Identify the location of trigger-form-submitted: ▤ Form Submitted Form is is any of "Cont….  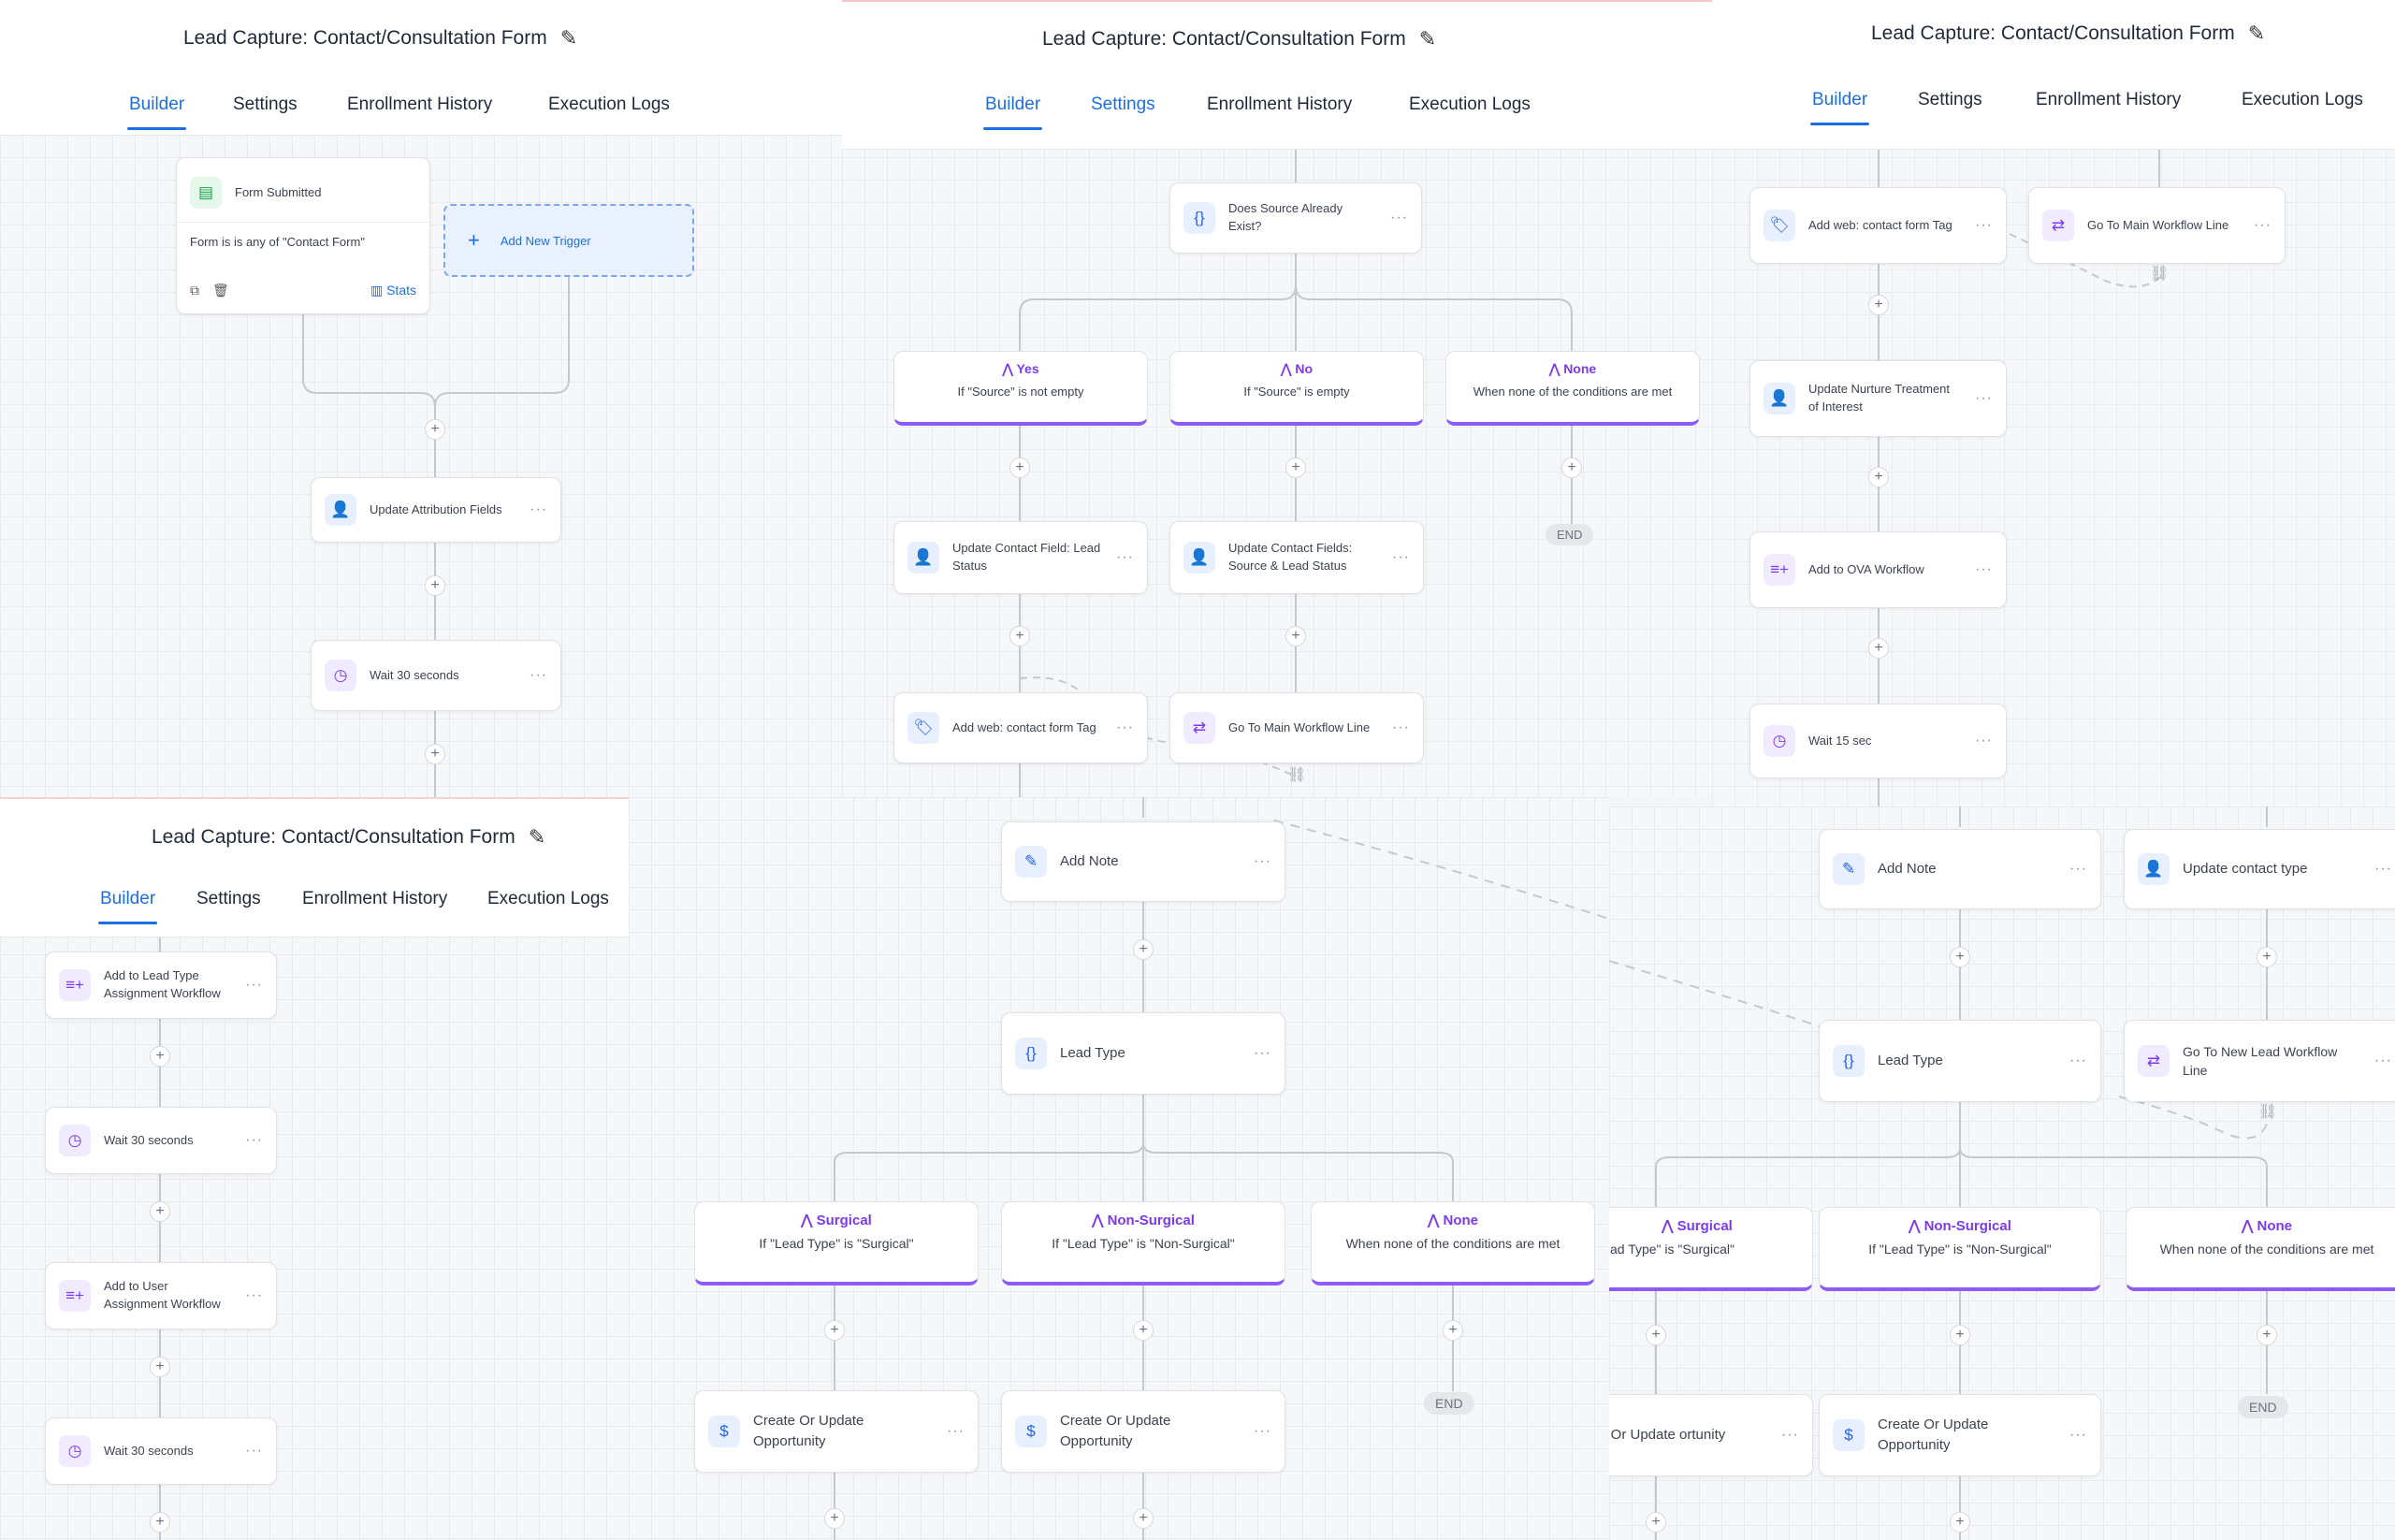
(303, 236).